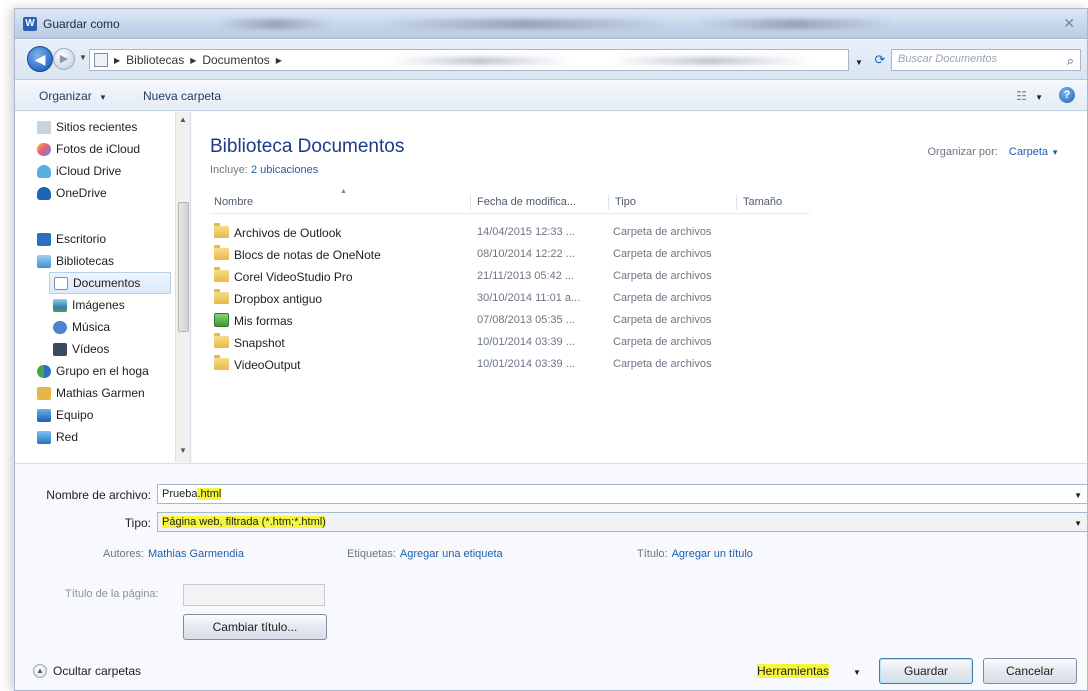 Image resolution: width=1088 pixels, height=691 pixels. I want to click on blurred-title-area, so click(275, 24).